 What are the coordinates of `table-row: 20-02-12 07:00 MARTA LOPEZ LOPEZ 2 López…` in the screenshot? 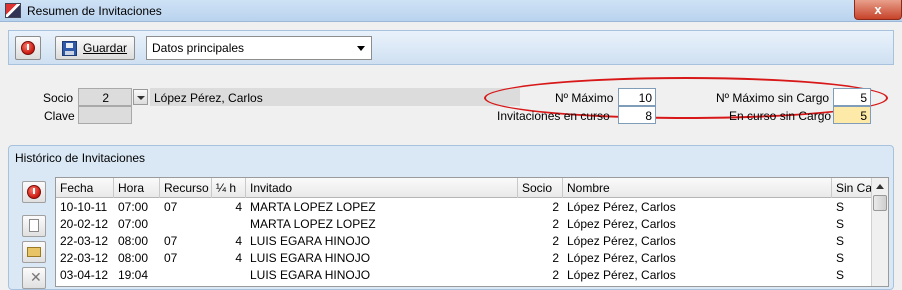 It's located at (463, 224).